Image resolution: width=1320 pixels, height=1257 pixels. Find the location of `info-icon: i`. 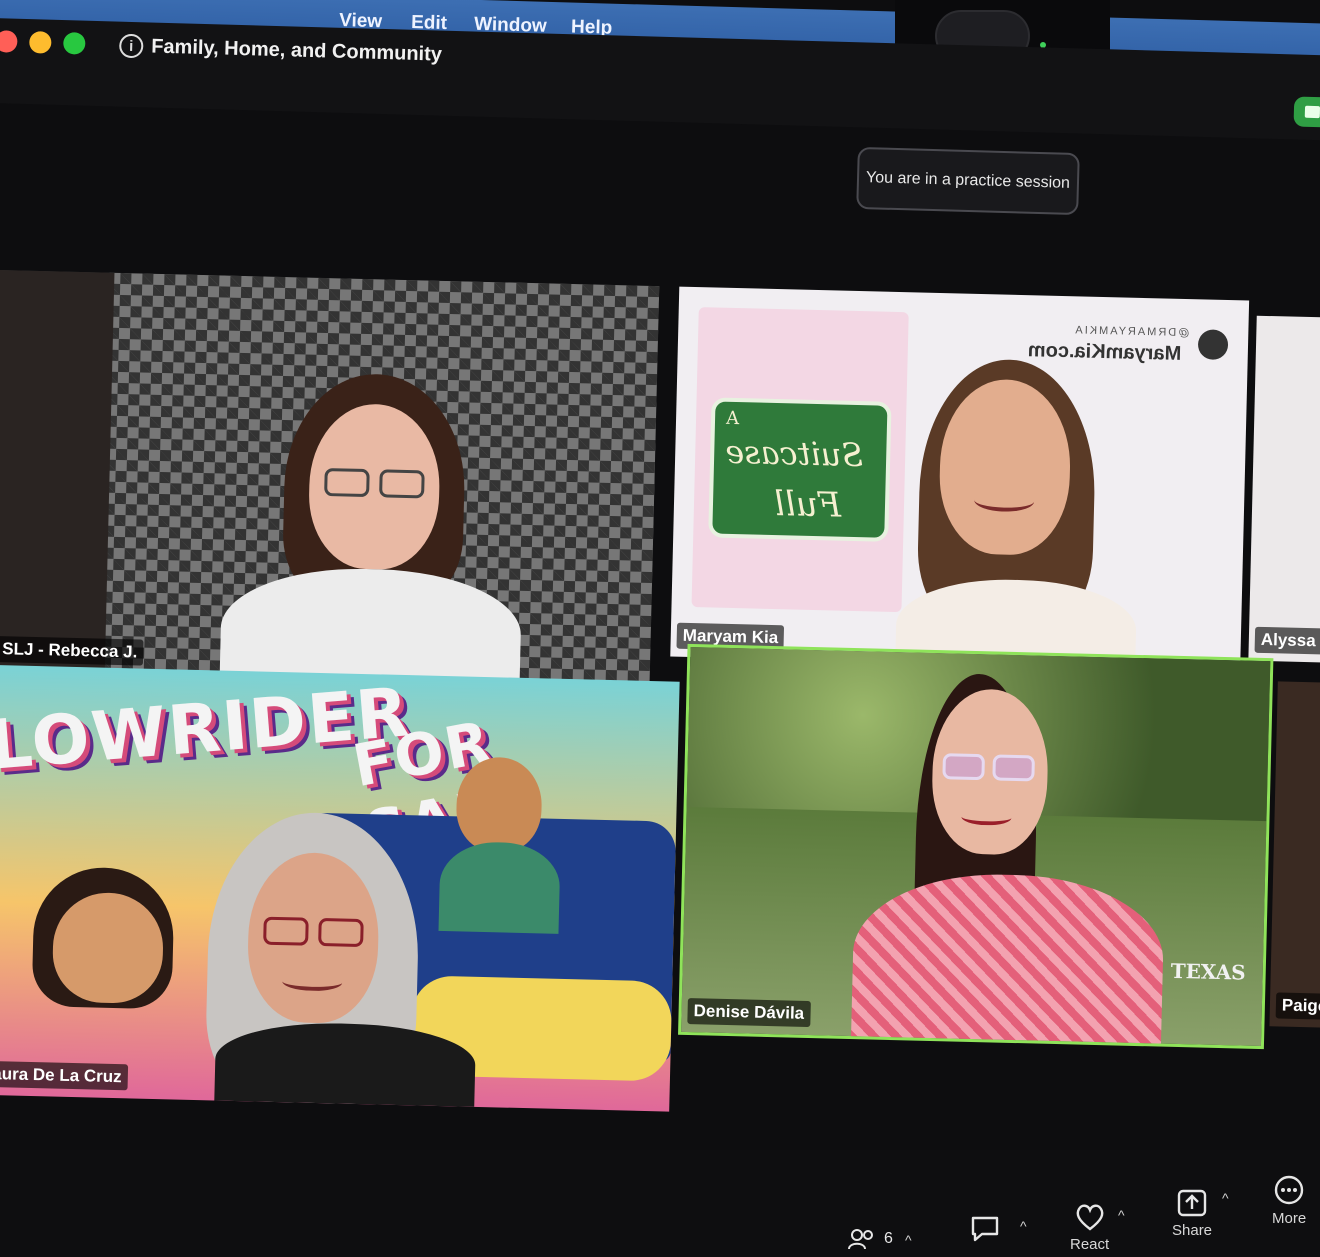

info-icon: i is located at coordinates (131, 46).